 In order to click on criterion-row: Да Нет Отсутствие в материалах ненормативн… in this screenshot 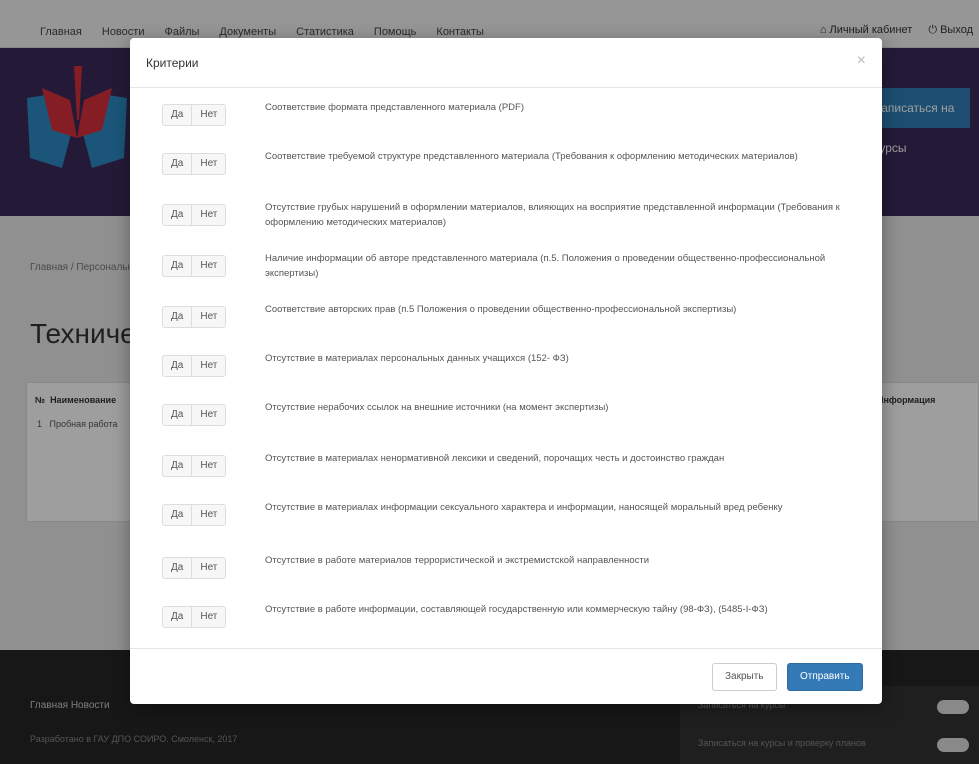, I will do `click(506, 464)`.